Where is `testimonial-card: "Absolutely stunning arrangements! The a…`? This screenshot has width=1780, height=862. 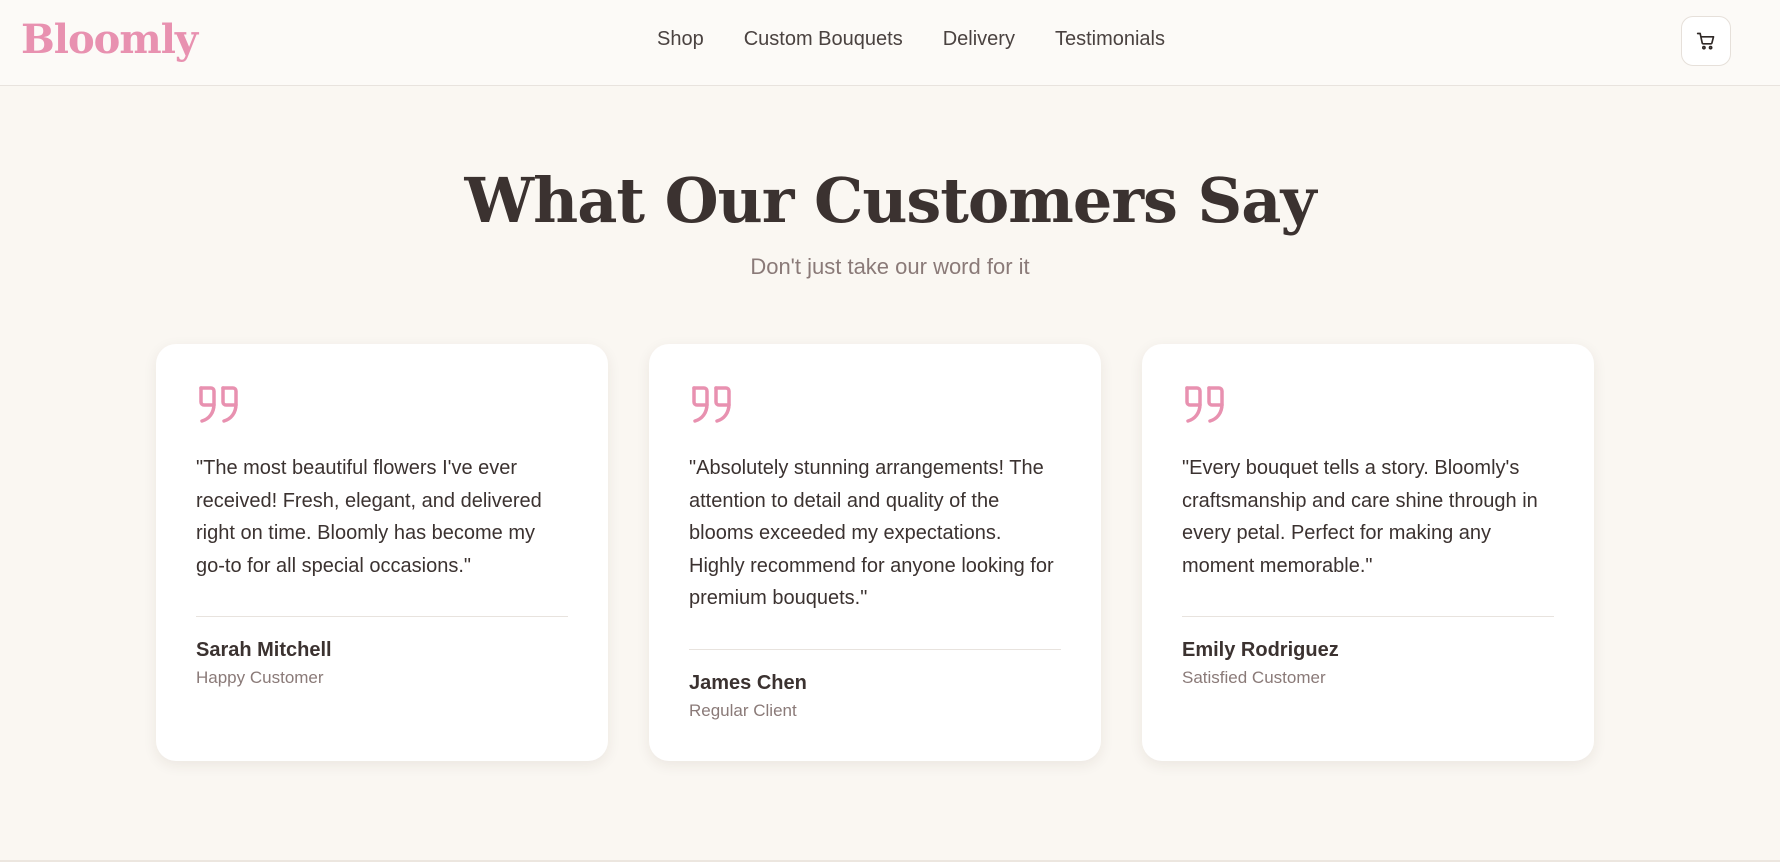 testimonial-card: "Absolutely stunning arrangements! The a… is located at coordinates (875, 552).